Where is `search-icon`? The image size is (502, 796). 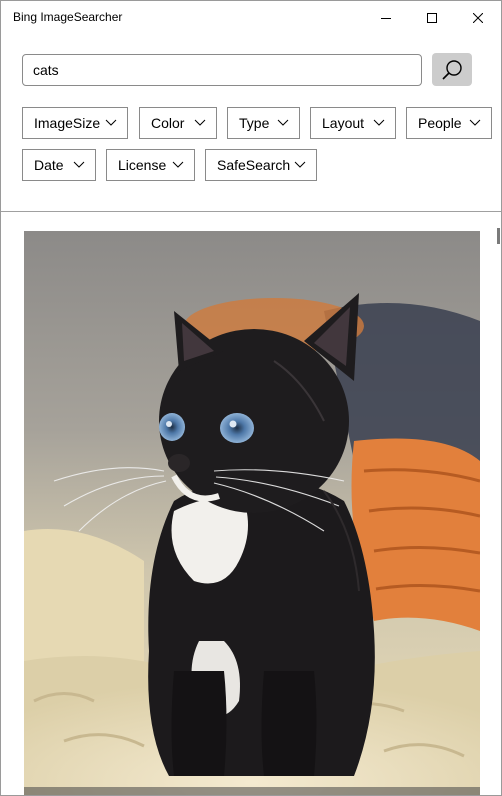 search-icon is located at coordinates (452, 69).